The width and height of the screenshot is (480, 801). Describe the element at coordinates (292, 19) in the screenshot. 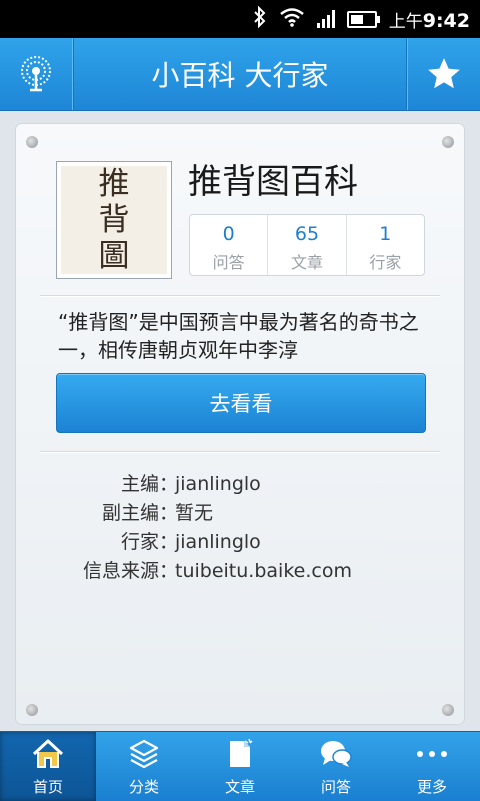

I see `wifi-icon` at that location.